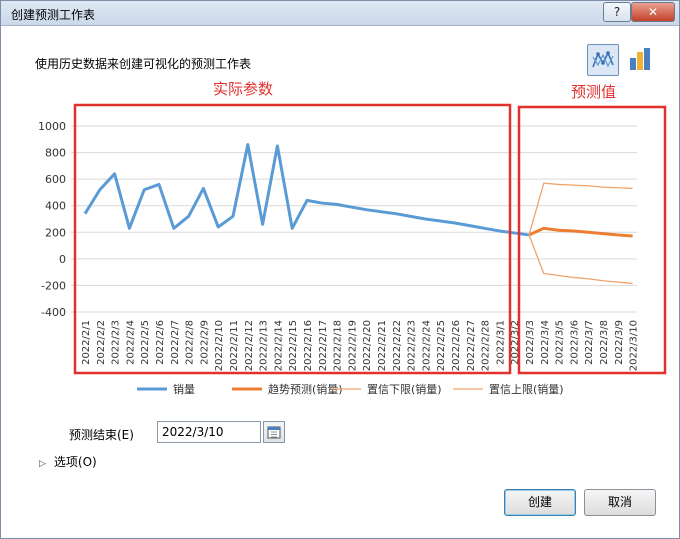 The height and width of the screenshot is (539, 680). What do you see at coordinates (75, 462) in the screenshot?
I see `options-label: 选项(O)` at bounding box center [75, 462].